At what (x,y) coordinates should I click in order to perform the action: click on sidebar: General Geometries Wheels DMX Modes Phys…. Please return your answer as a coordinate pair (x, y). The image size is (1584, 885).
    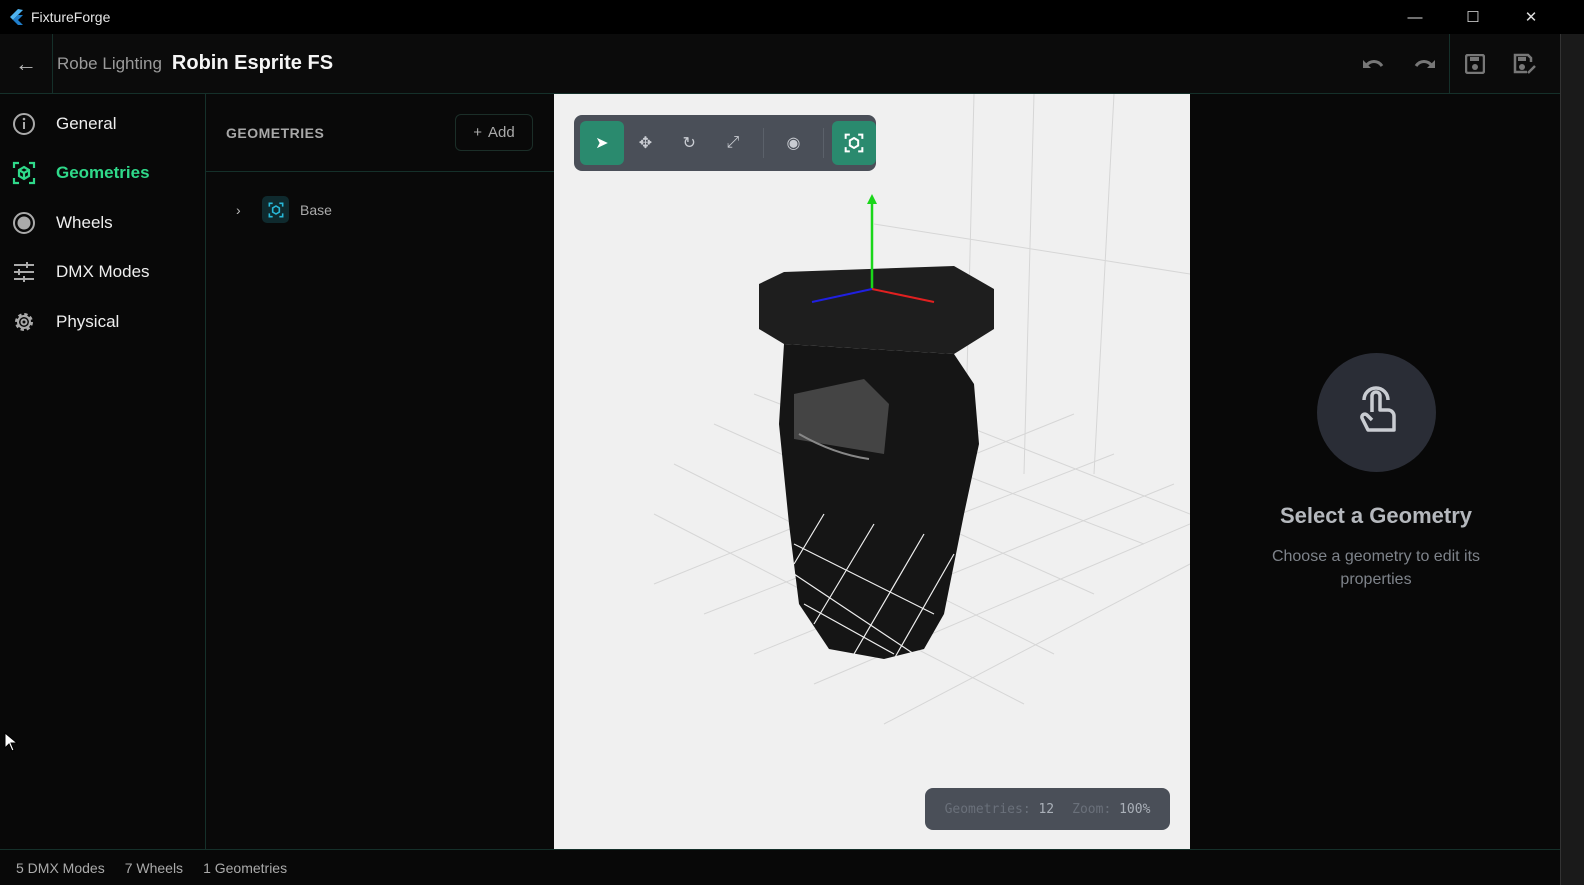
    Looking at the image, I should click on (103, 471).